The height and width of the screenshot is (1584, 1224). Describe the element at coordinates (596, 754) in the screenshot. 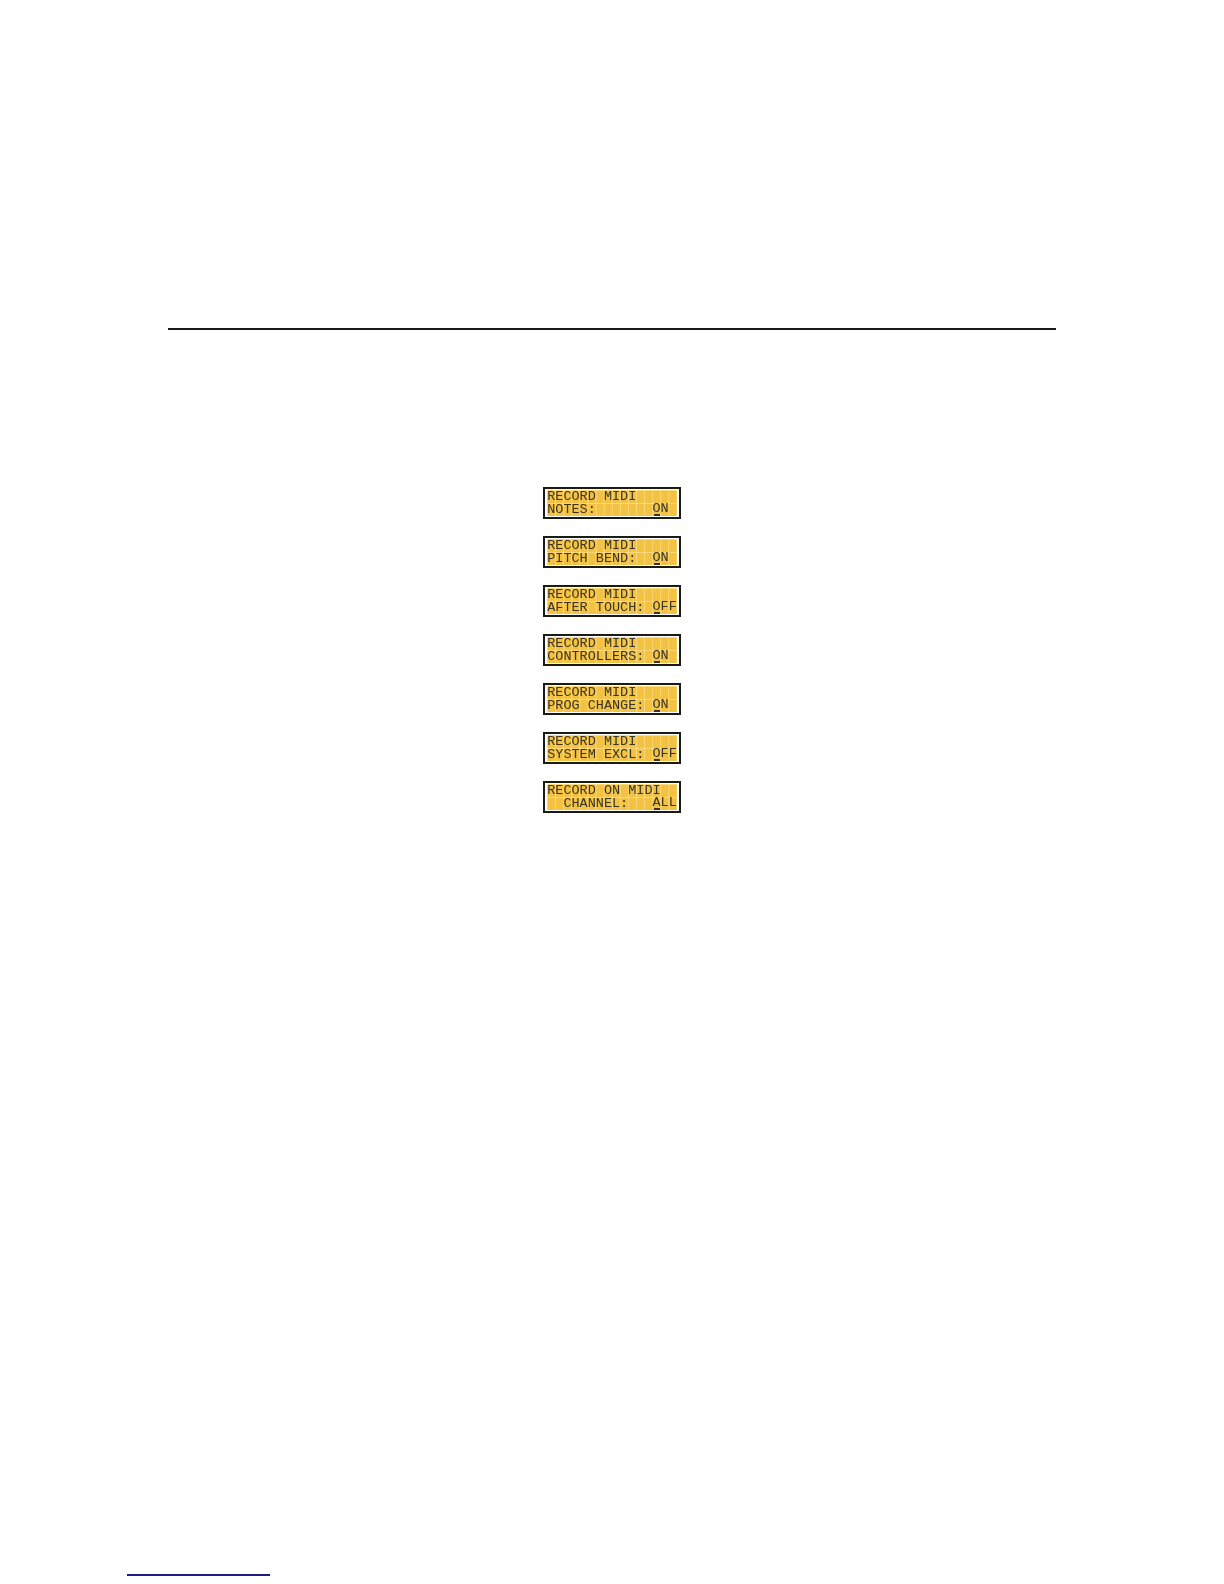

I see `display-text: SYSTEM EXCL:` at that location.